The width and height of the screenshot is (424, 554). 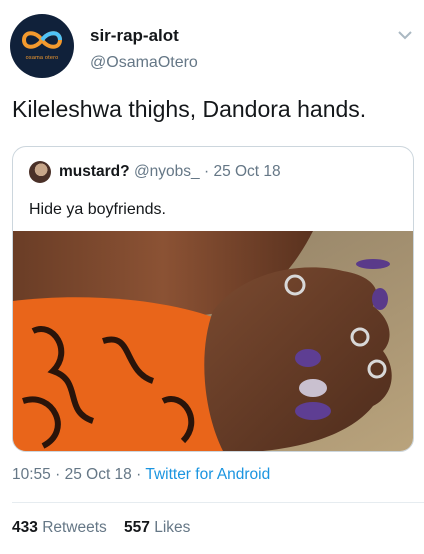 I want to click on author-display-name: sir-rap-alot, so click(x=134, y=36).